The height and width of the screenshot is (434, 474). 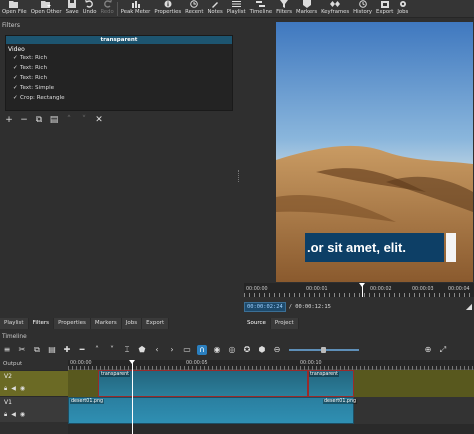 What do you see at coordinates (136, 4) in the screenshot?
I see `peak-meter-icon` at bounding box center [136, 4].